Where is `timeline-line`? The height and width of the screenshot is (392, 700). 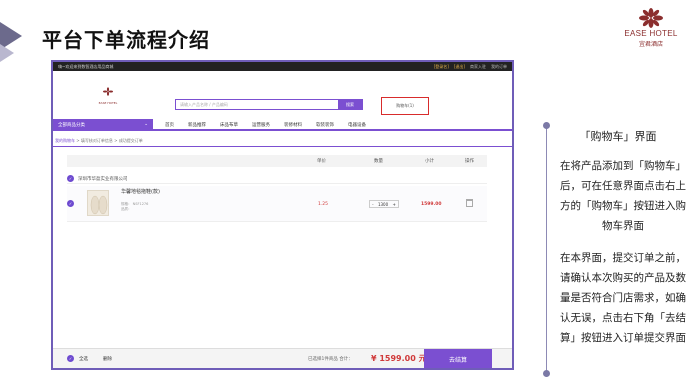
timeline-line is located at coordinates (546, 250).